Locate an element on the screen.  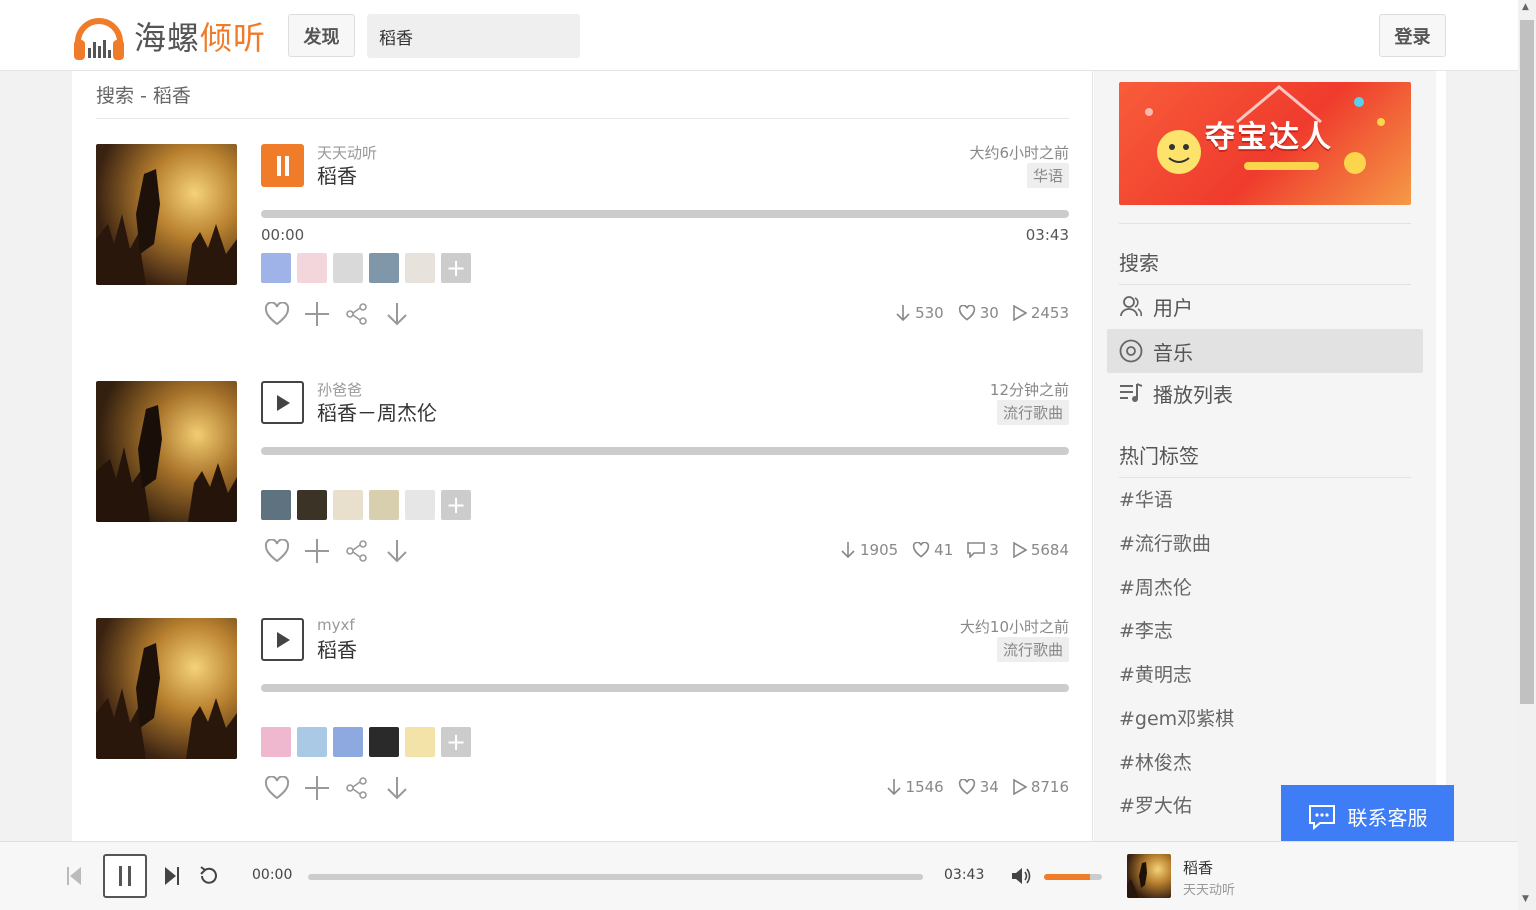
total-time: 03:43 is located at coordinates (1047, 235).